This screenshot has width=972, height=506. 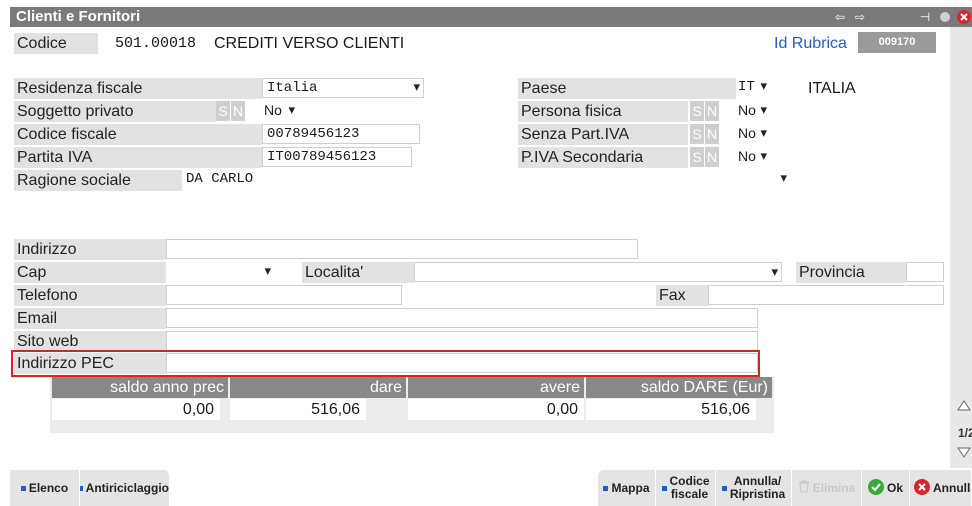 What do you see at coordinates (945, 17) in the screenshot?
I see `minimize-icon` at bounding box center [945, 17].